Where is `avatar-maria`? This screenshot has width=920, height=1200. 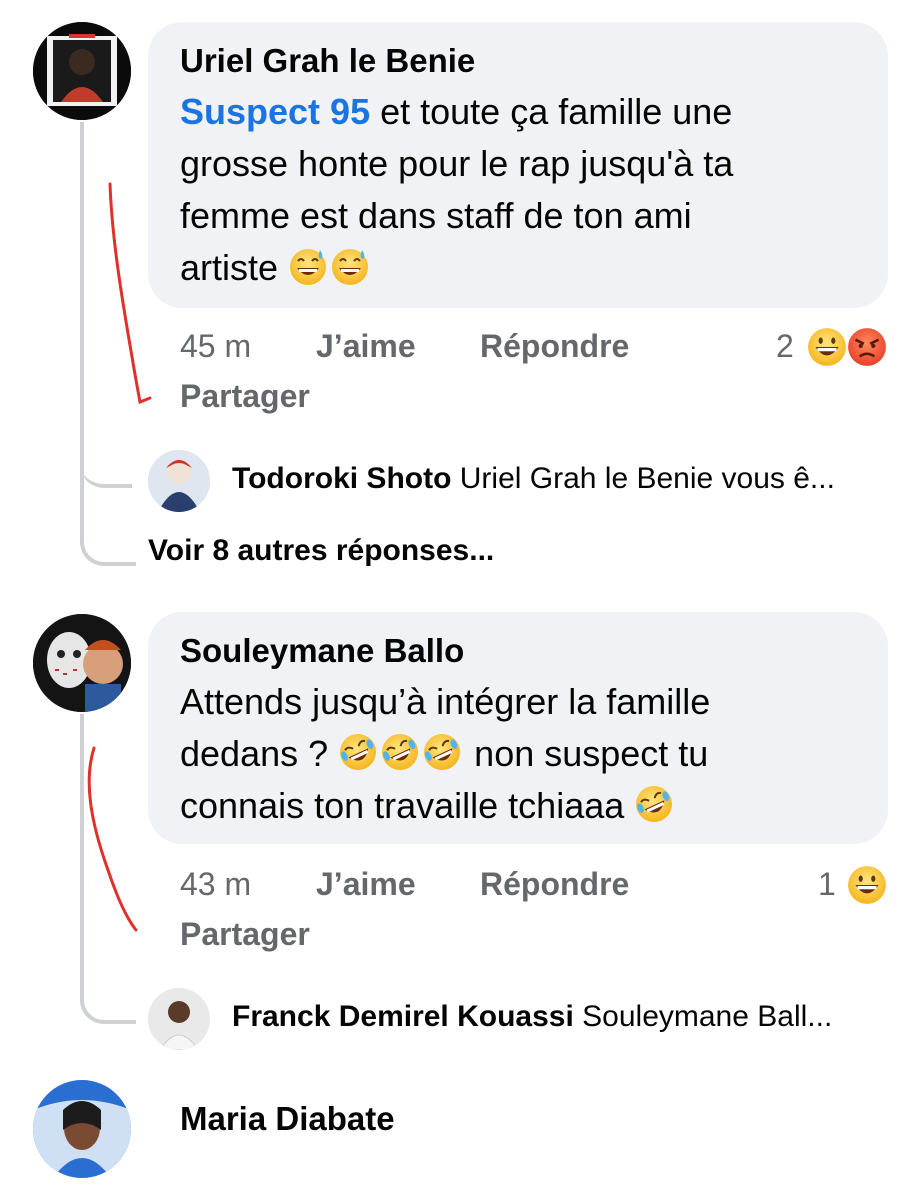 avatar-maria is located at coordinates (82, 1129).